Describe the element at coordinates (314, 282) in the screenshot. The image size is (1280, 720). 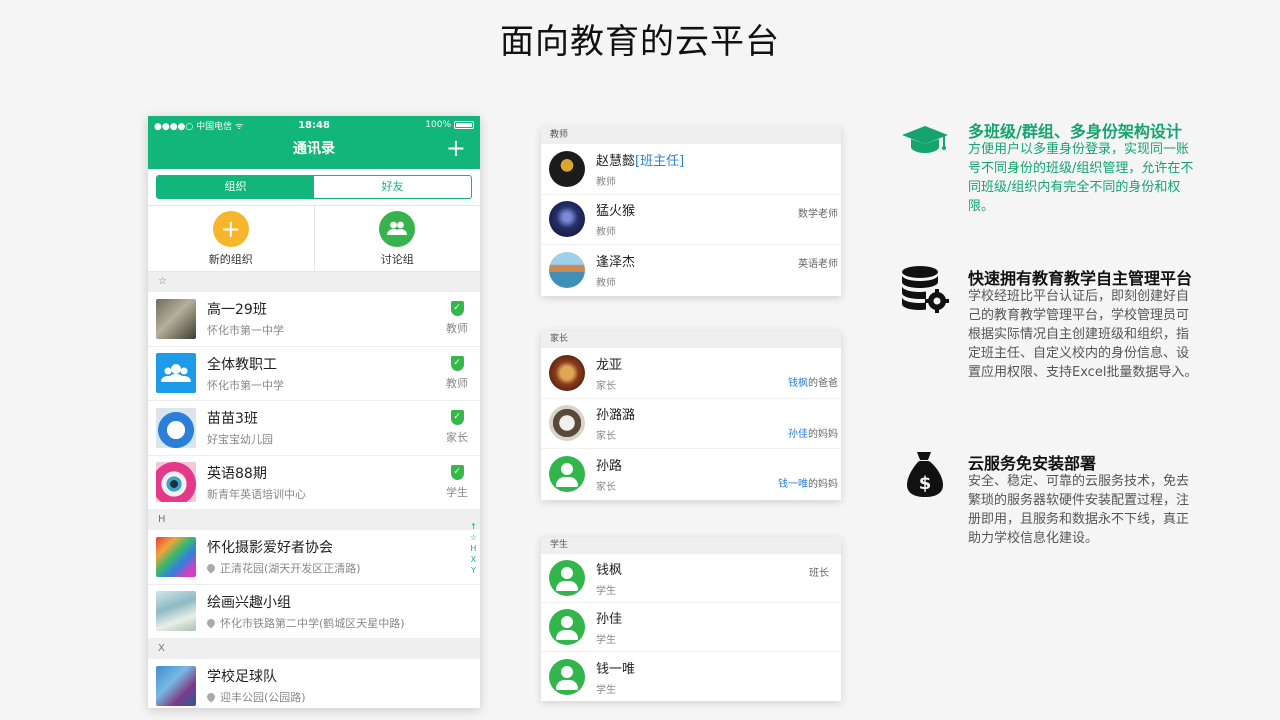
I see `section-header-starred: ☆` at that location.